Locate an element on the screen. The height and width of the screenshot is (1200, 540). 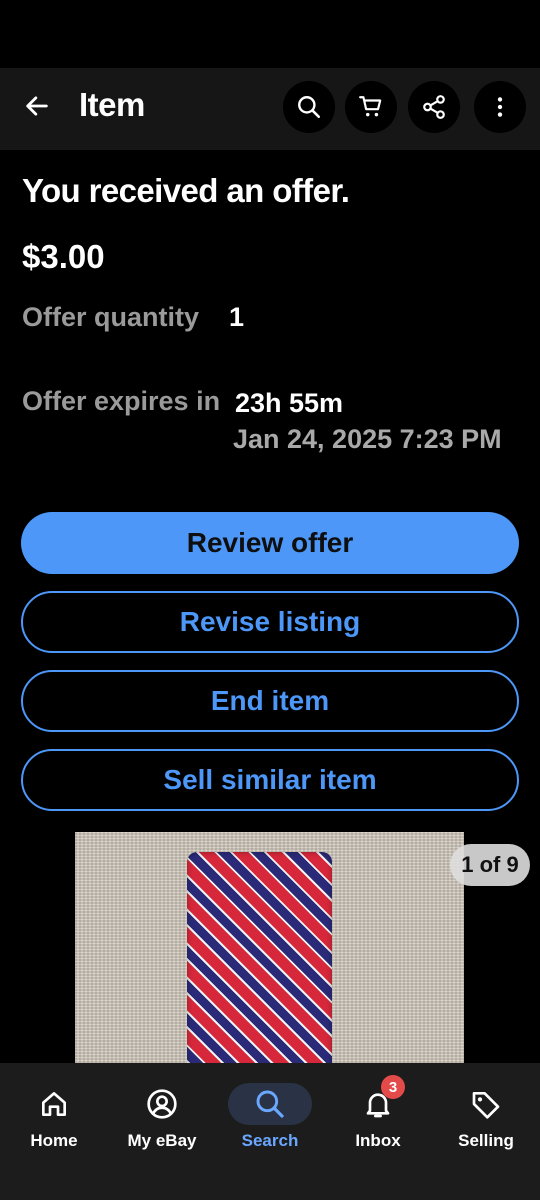
nav-selling-label: Selling is located at coordinates (486, 1140).